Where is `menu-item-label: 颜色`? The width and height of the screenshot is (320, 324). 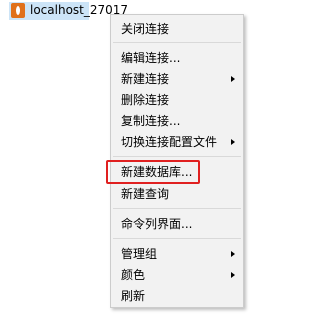 menu-item-label: 颜色 is located at coordinates (133, 275).